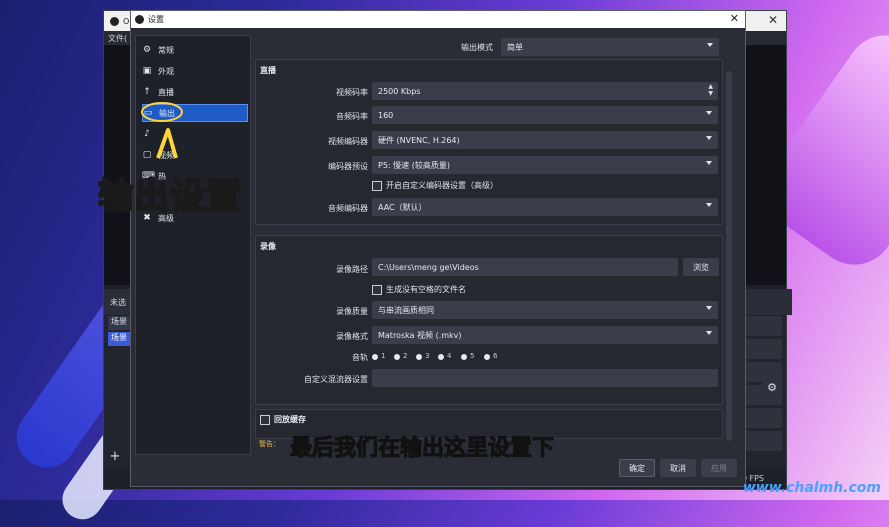 The height and width of the screenshot is (527, 889). What do you see at coordinates (515, 47) in the screenshot?
I see `output-mode-value: 简单` at bounding box center [515, 47].